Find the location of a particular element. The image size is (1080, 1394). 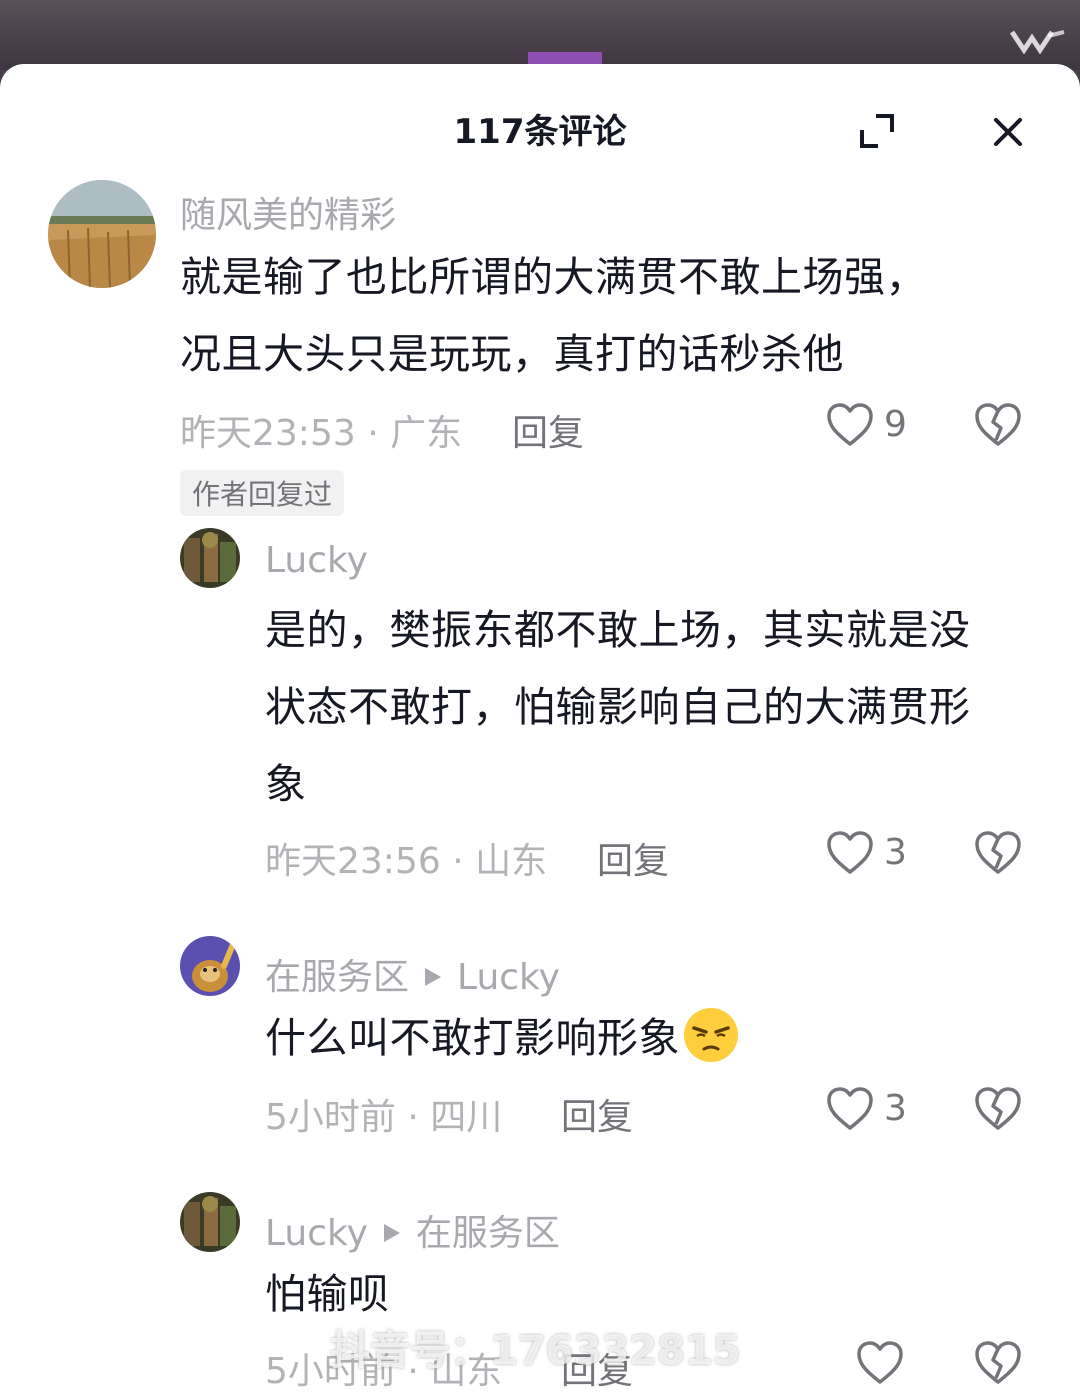

comment-text-line: 况且大头只是玩玩，真打的话秒杀他 is located at coordinates (512, 354).